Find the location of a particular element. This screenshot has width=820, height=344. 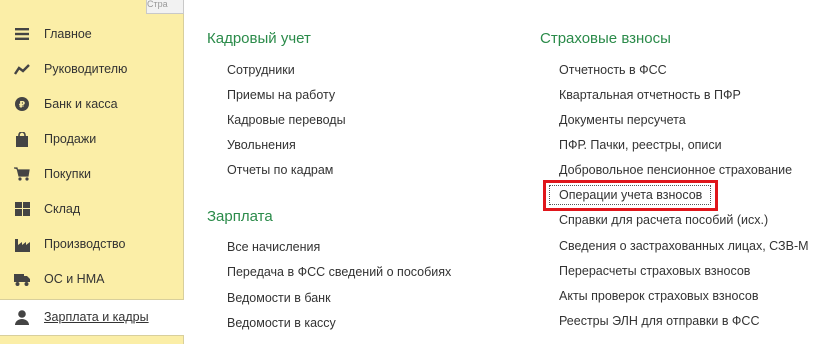

link-cash-statements: Ведомости в кассу is located at coordinates (281, 323).